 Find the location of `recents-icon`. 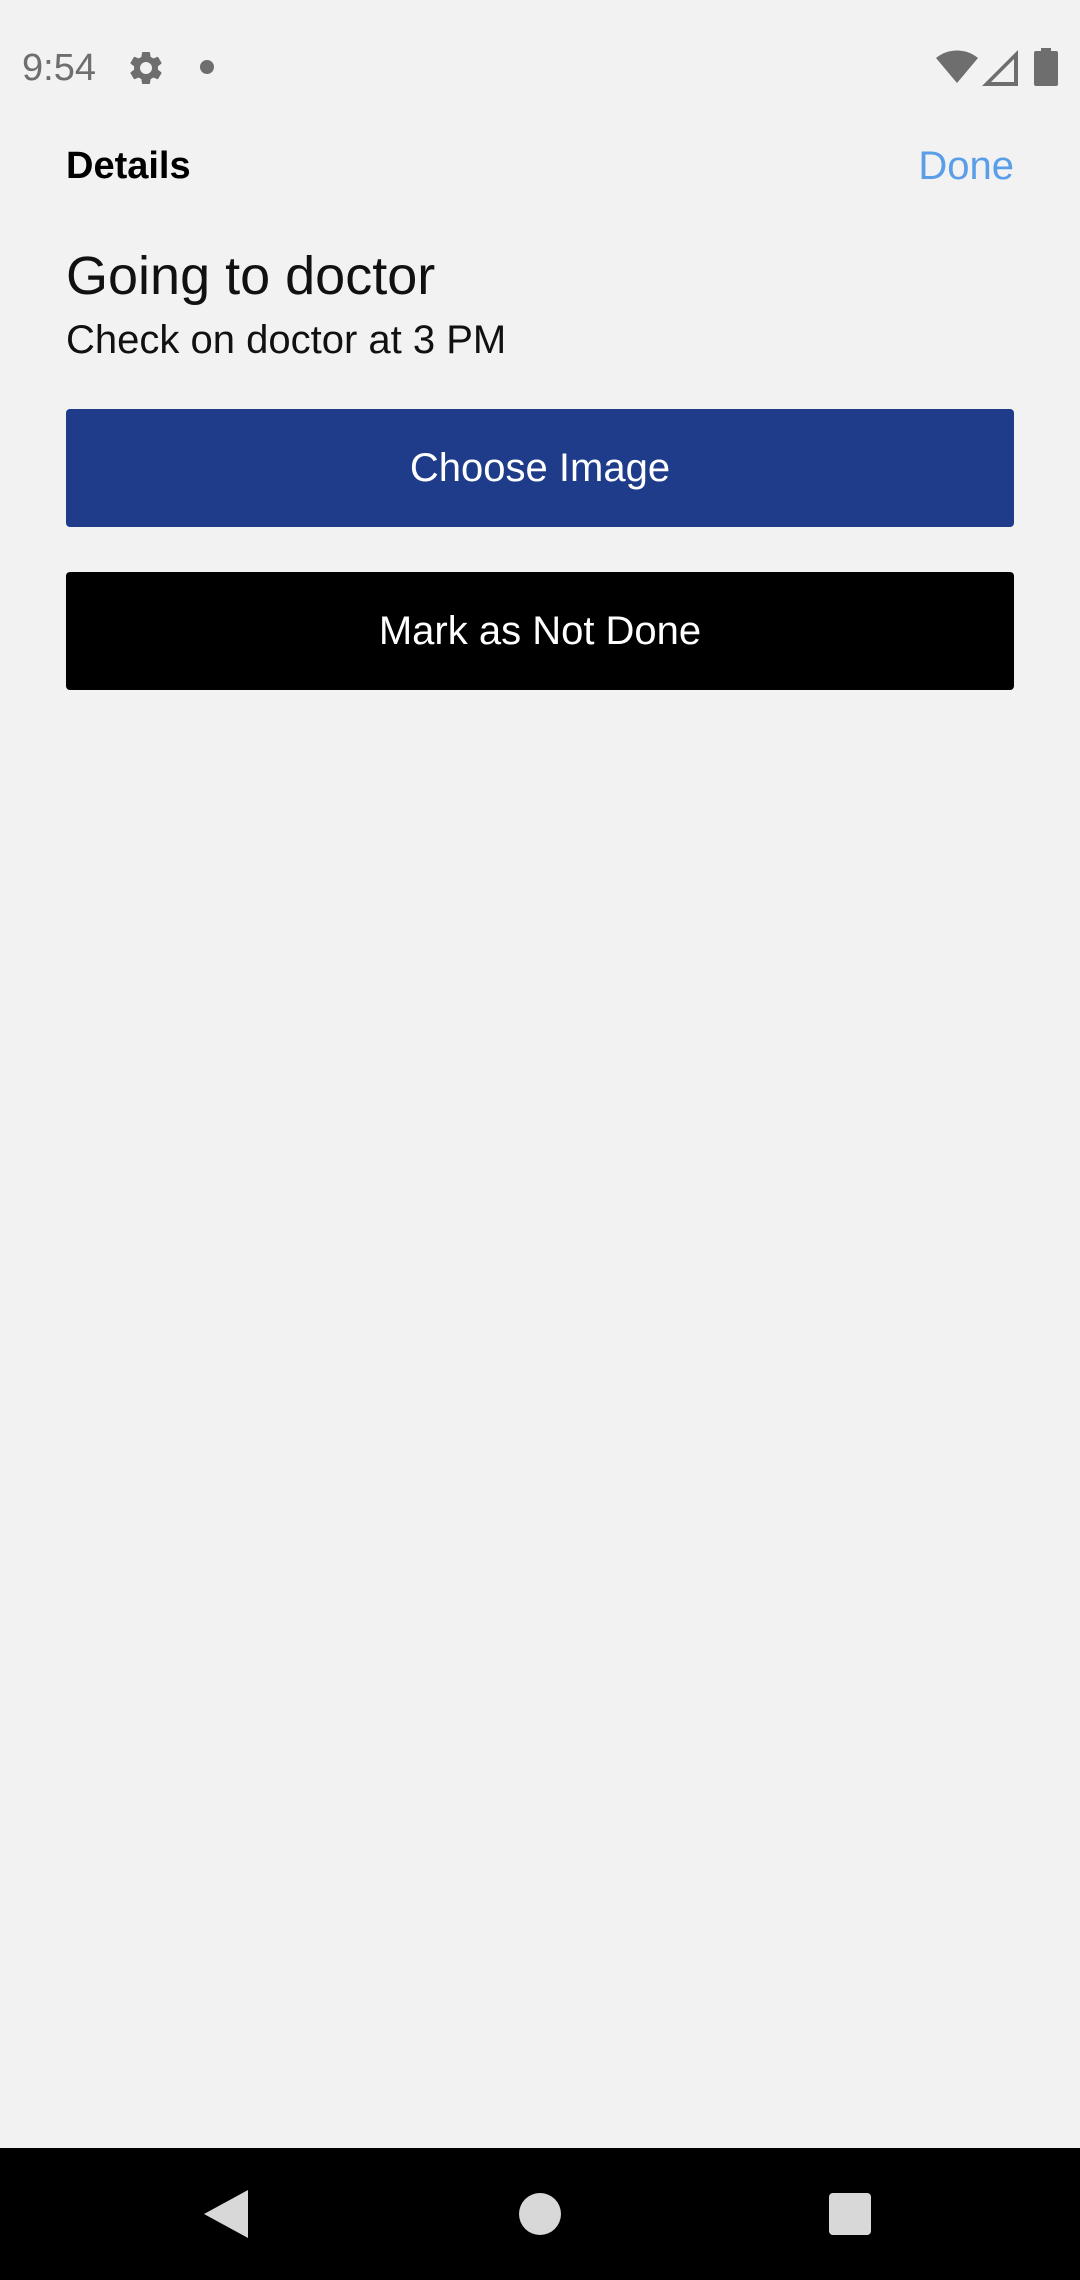

recents-icon is located at coordinates (850, 2214).